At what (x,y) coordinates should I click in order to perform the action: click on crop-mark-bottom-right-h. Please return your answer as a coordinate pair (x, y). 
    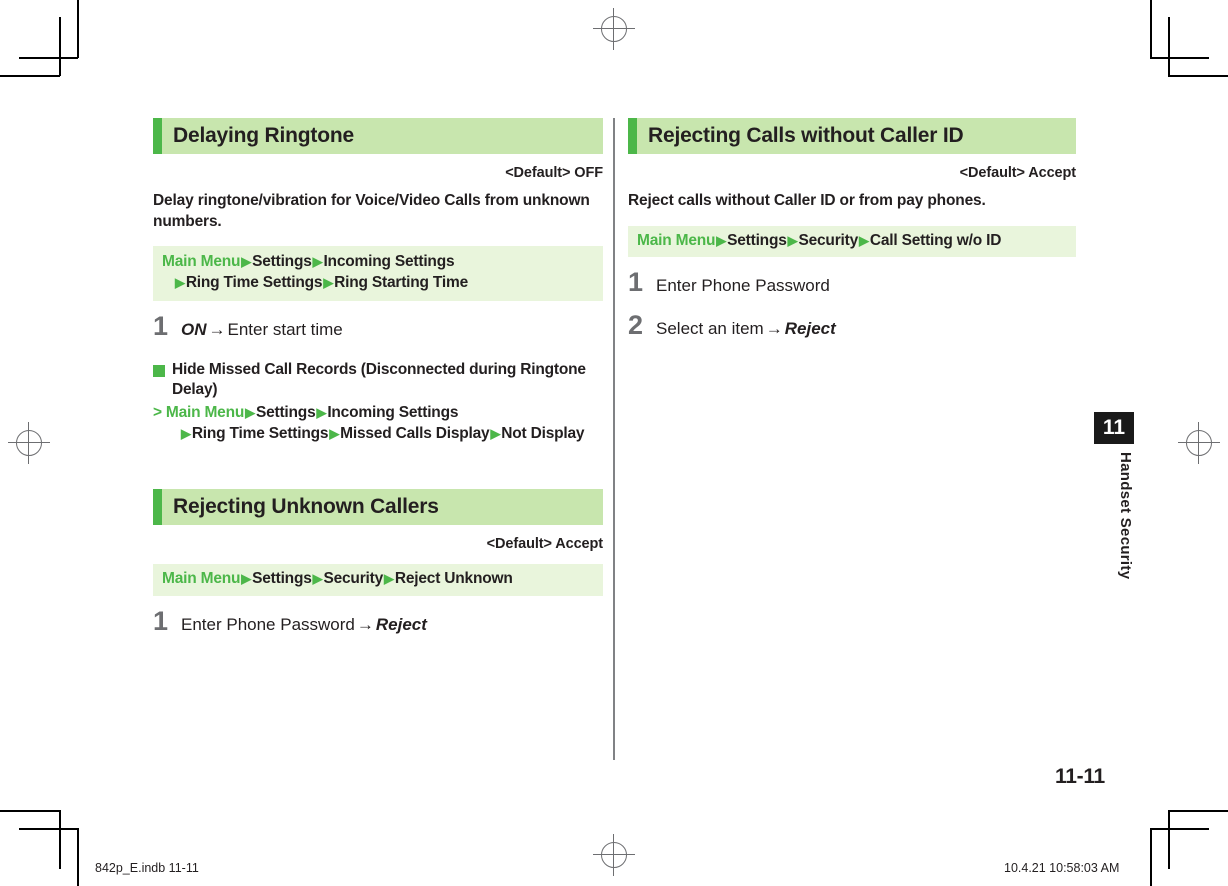
    Looking at the image, I should click on (1179, 829).